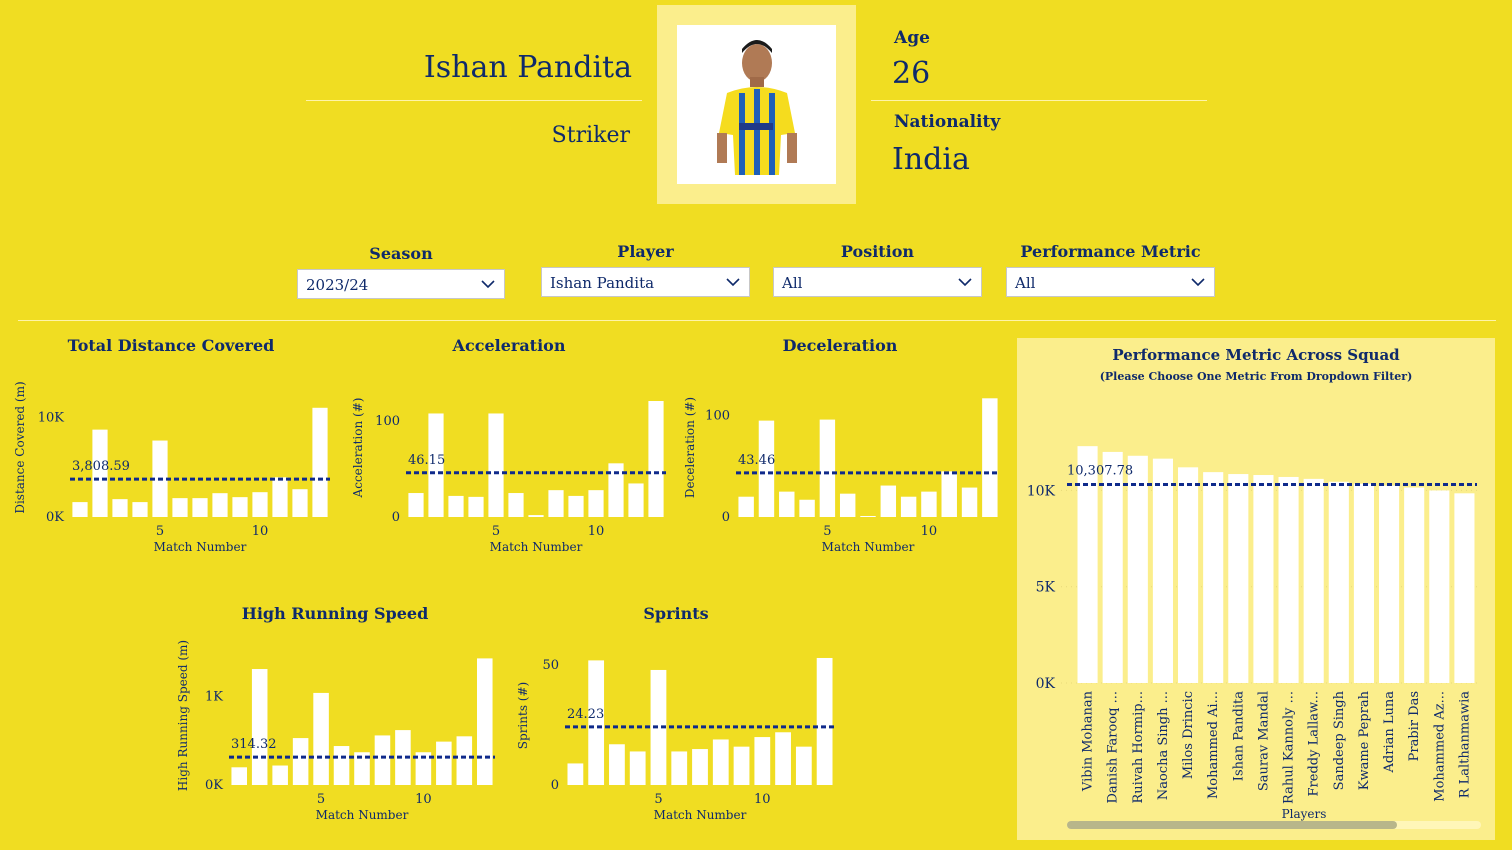 This screenshot has width=1512, height=850. I want to click on player-dropdown: Ishan Pandita, so click(645, 282).